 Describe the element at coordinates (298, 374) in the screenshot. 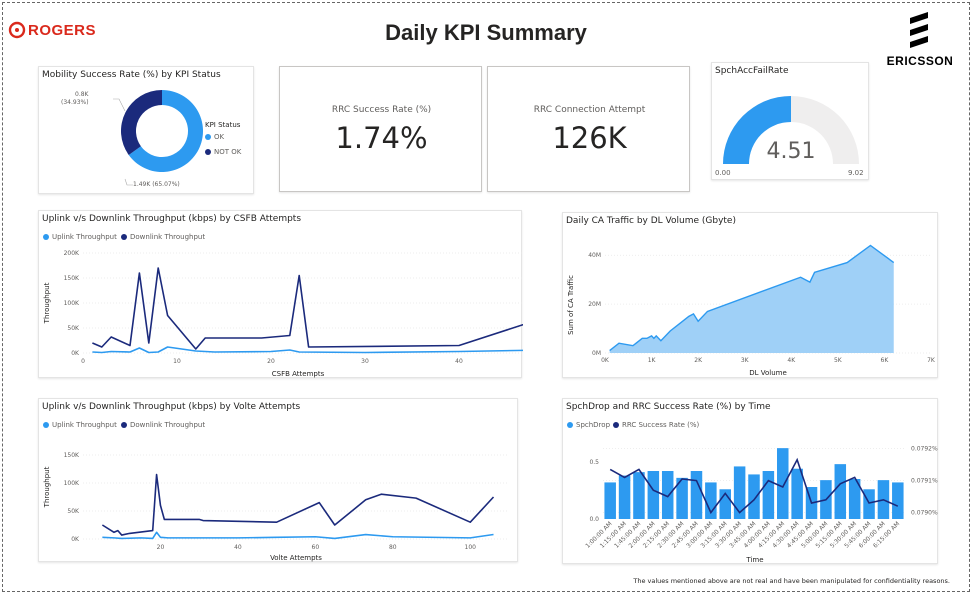

I see `csfb-x-axis-title: CSFB Attempts` at that location.